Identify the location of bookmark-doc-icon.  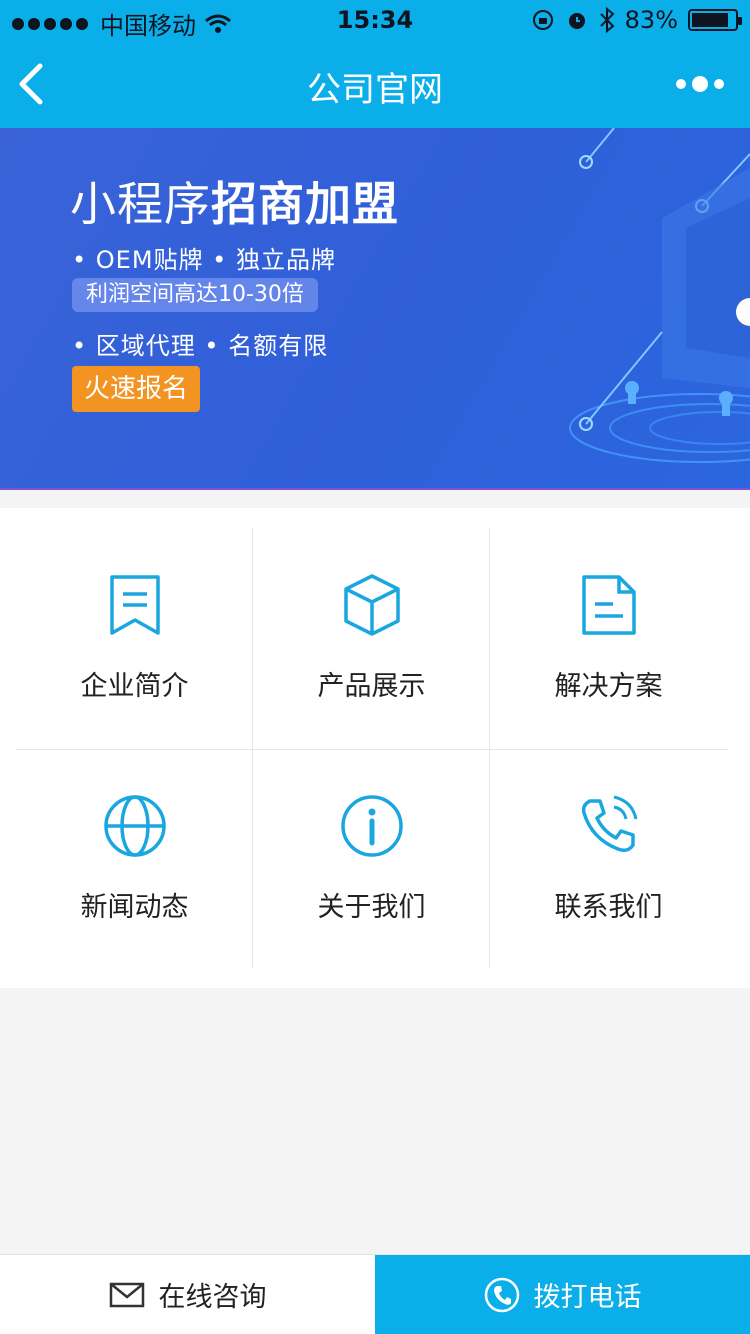
(134, 605).